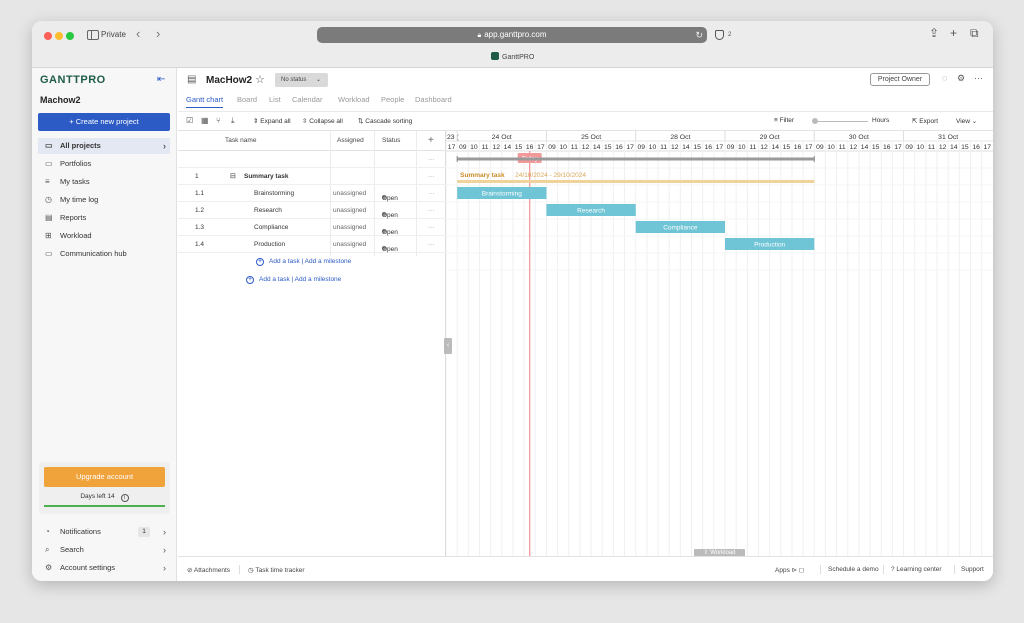 The image size is (1024, 623). I want to click on tab-workload: Workload, so click(354, 99).